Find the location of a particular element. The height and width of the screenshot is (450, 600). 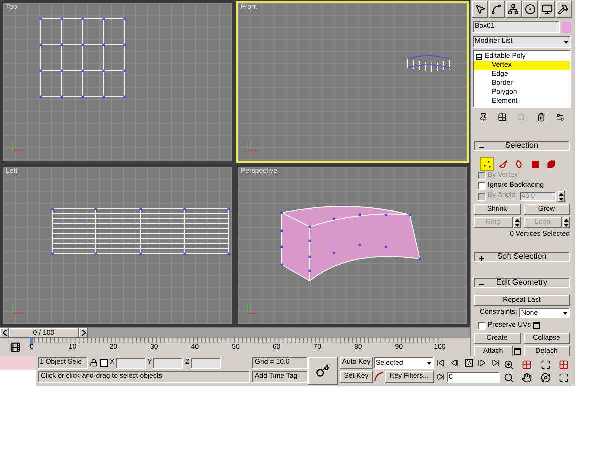

square-icon is located at coordinates (535, 164).